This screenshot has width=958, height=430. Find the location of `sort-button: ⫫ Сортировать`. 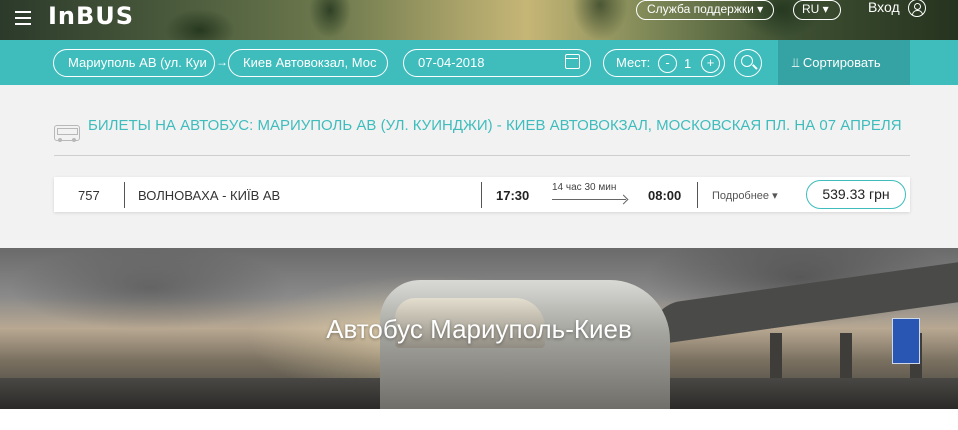

sort-button: ⫫ Сортировать is located at coordinates (844, 62).